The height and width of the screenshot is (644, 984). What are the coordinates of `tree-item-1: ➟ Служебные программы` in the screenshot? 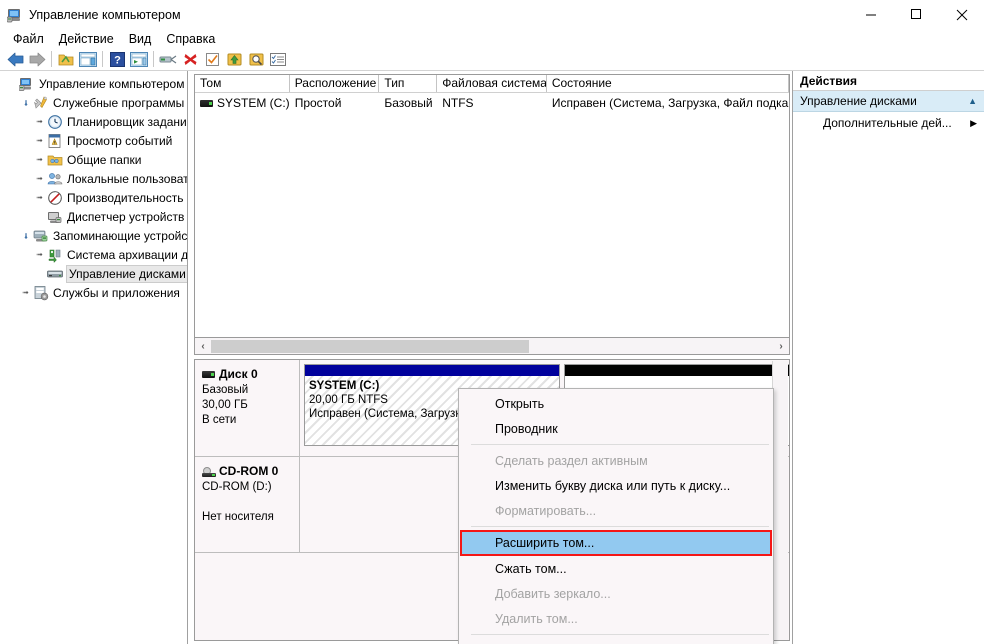 It's located at (93, 102).